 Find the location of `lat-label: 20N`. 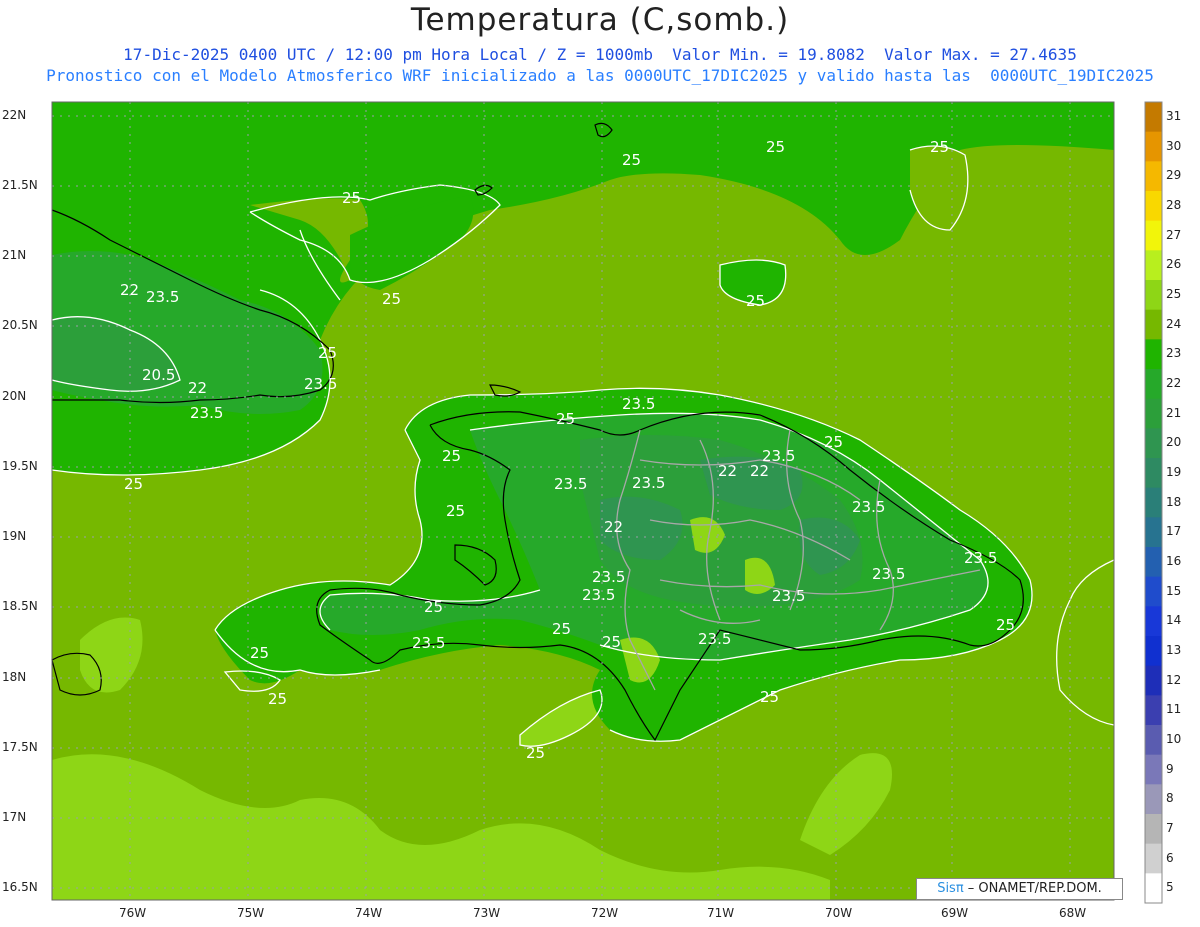

lat-label: 20N is located at coordinates (14, 396).